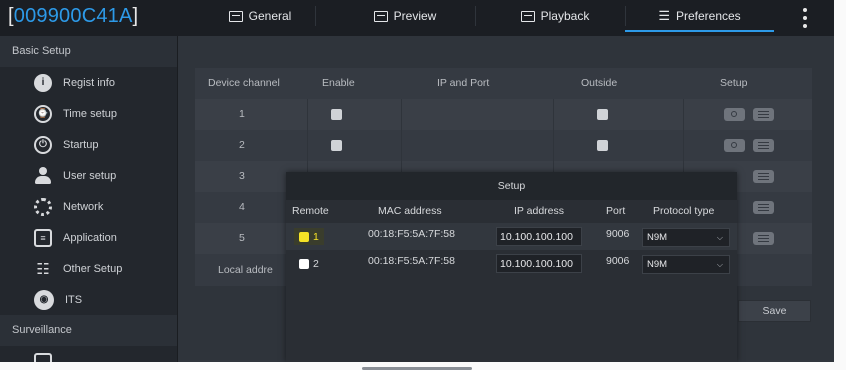 The height and width of the screenshot is (370, 846). I want to click on table-icon, so click(235, 16).